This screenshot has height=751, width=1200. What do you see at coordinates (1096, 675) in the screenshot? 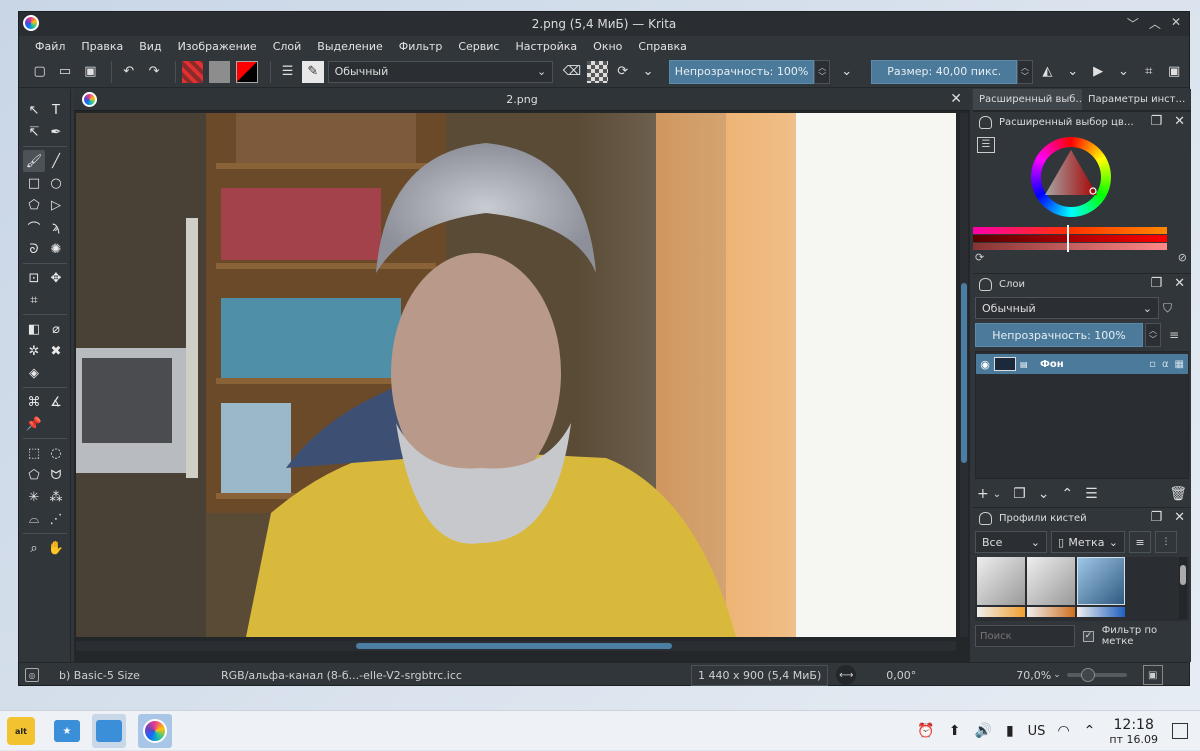
I see `zoom-slider` at bounding box center [1096, 675].